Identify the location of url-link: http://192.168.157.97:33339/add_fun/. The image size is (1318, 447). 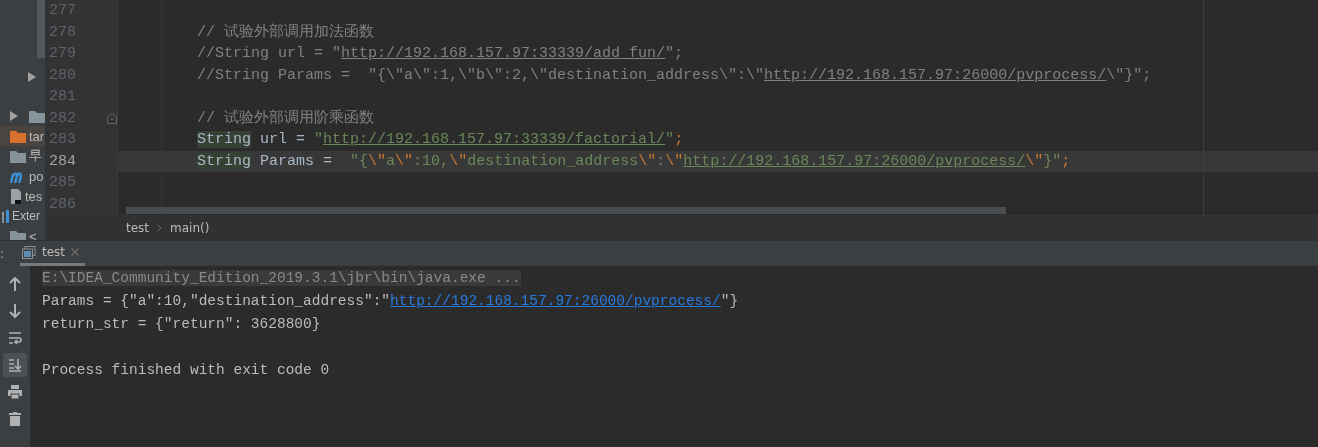
(503, 53).